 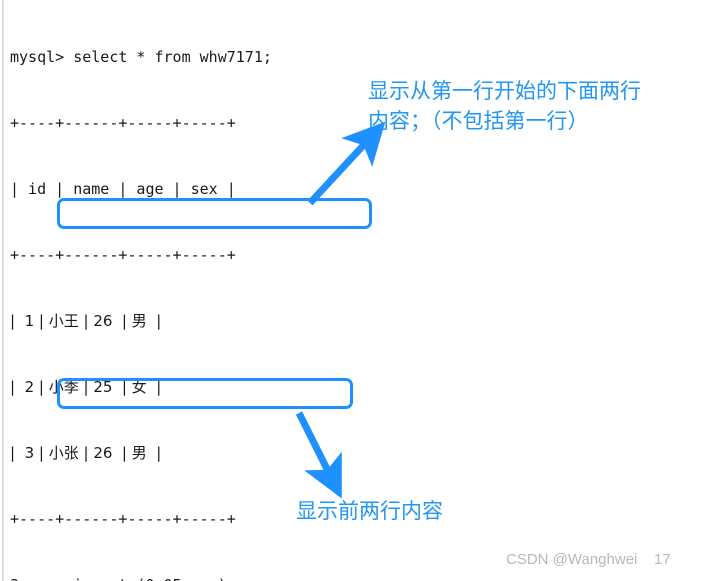 What do you see at coordinates (588, 559) in the screenshot?
I see `csdn-watermark: CSDN @Wanghwei 17` at bounding box center [588, 559].